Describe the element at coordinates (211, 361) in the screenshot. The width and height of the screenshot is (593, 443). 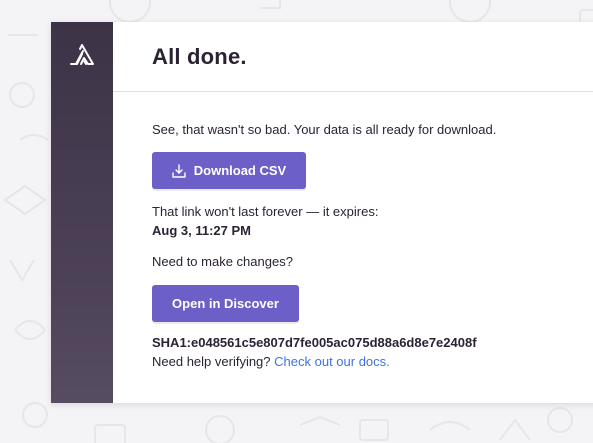
I see `help-text: Need help verifying?` at that location.